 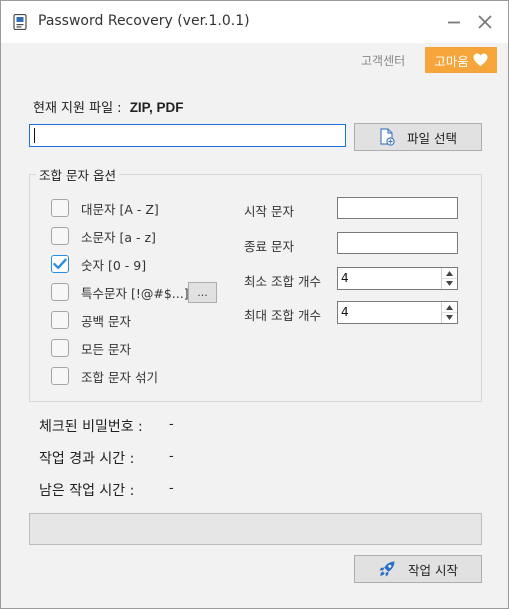 I want to click on heart-icon, so click(x=480, y=60).